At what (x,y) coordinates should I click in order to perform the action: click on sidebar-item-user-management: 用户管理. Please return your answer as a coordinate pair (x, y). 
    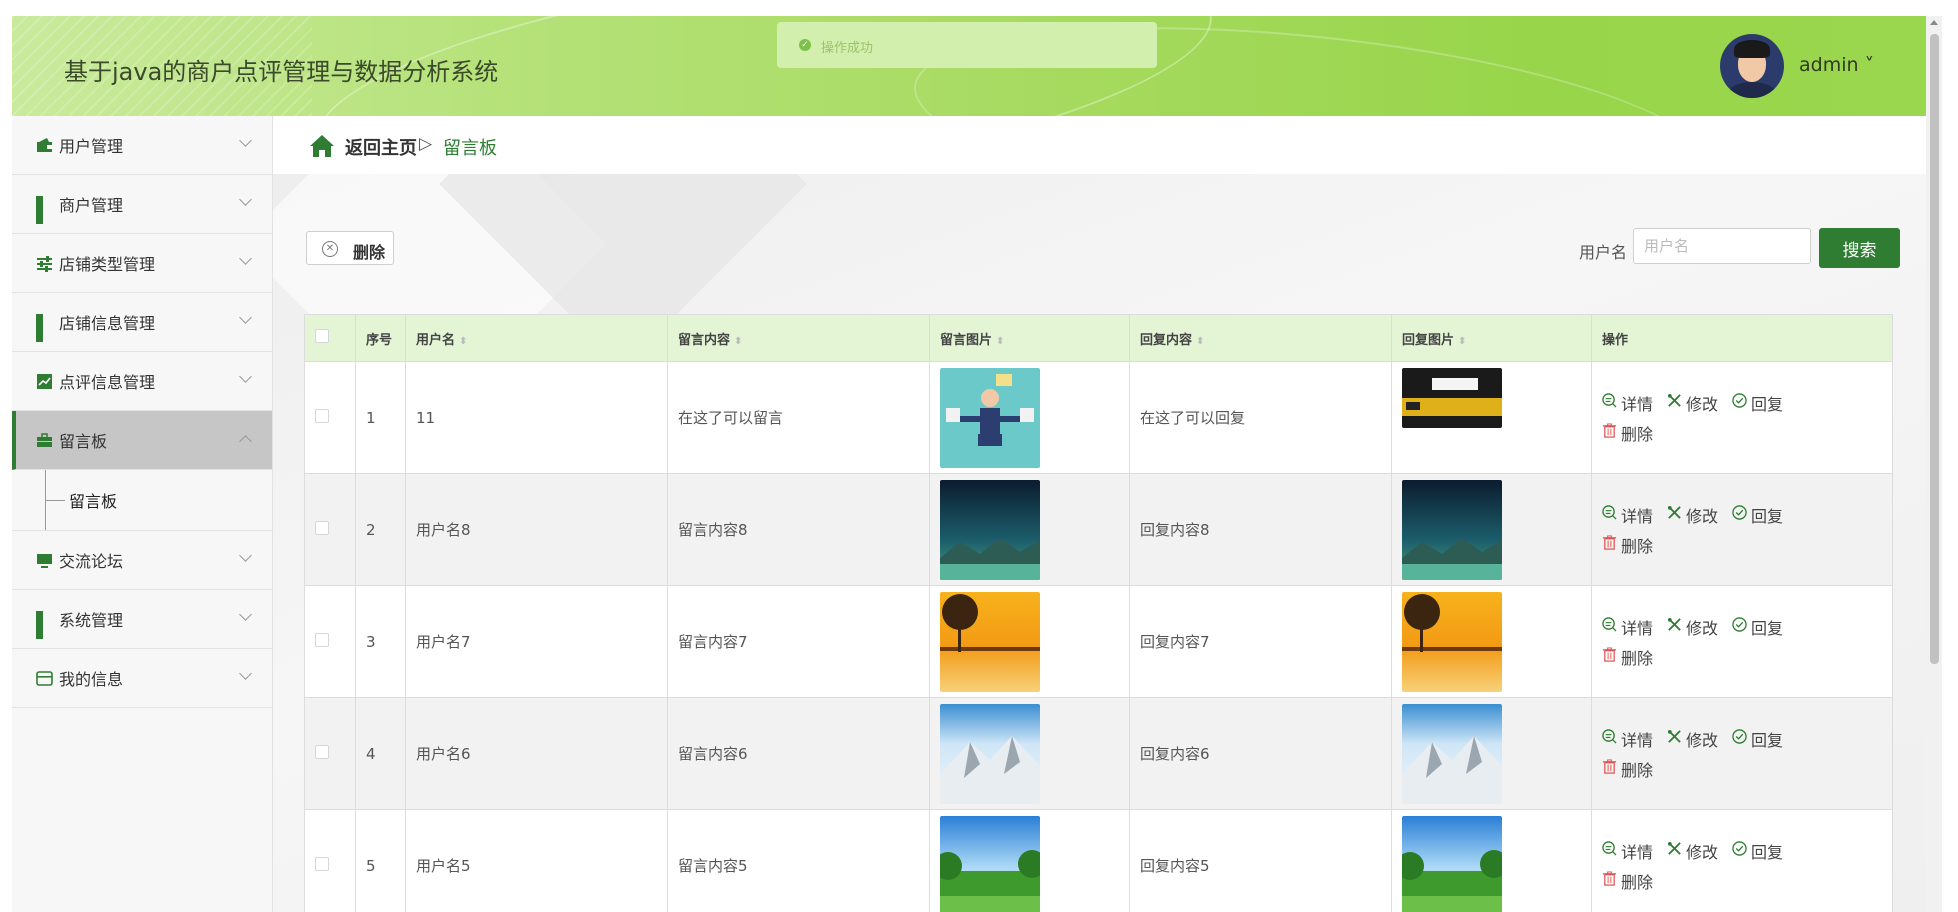
    Looking at the image, I should click on (142, 145).